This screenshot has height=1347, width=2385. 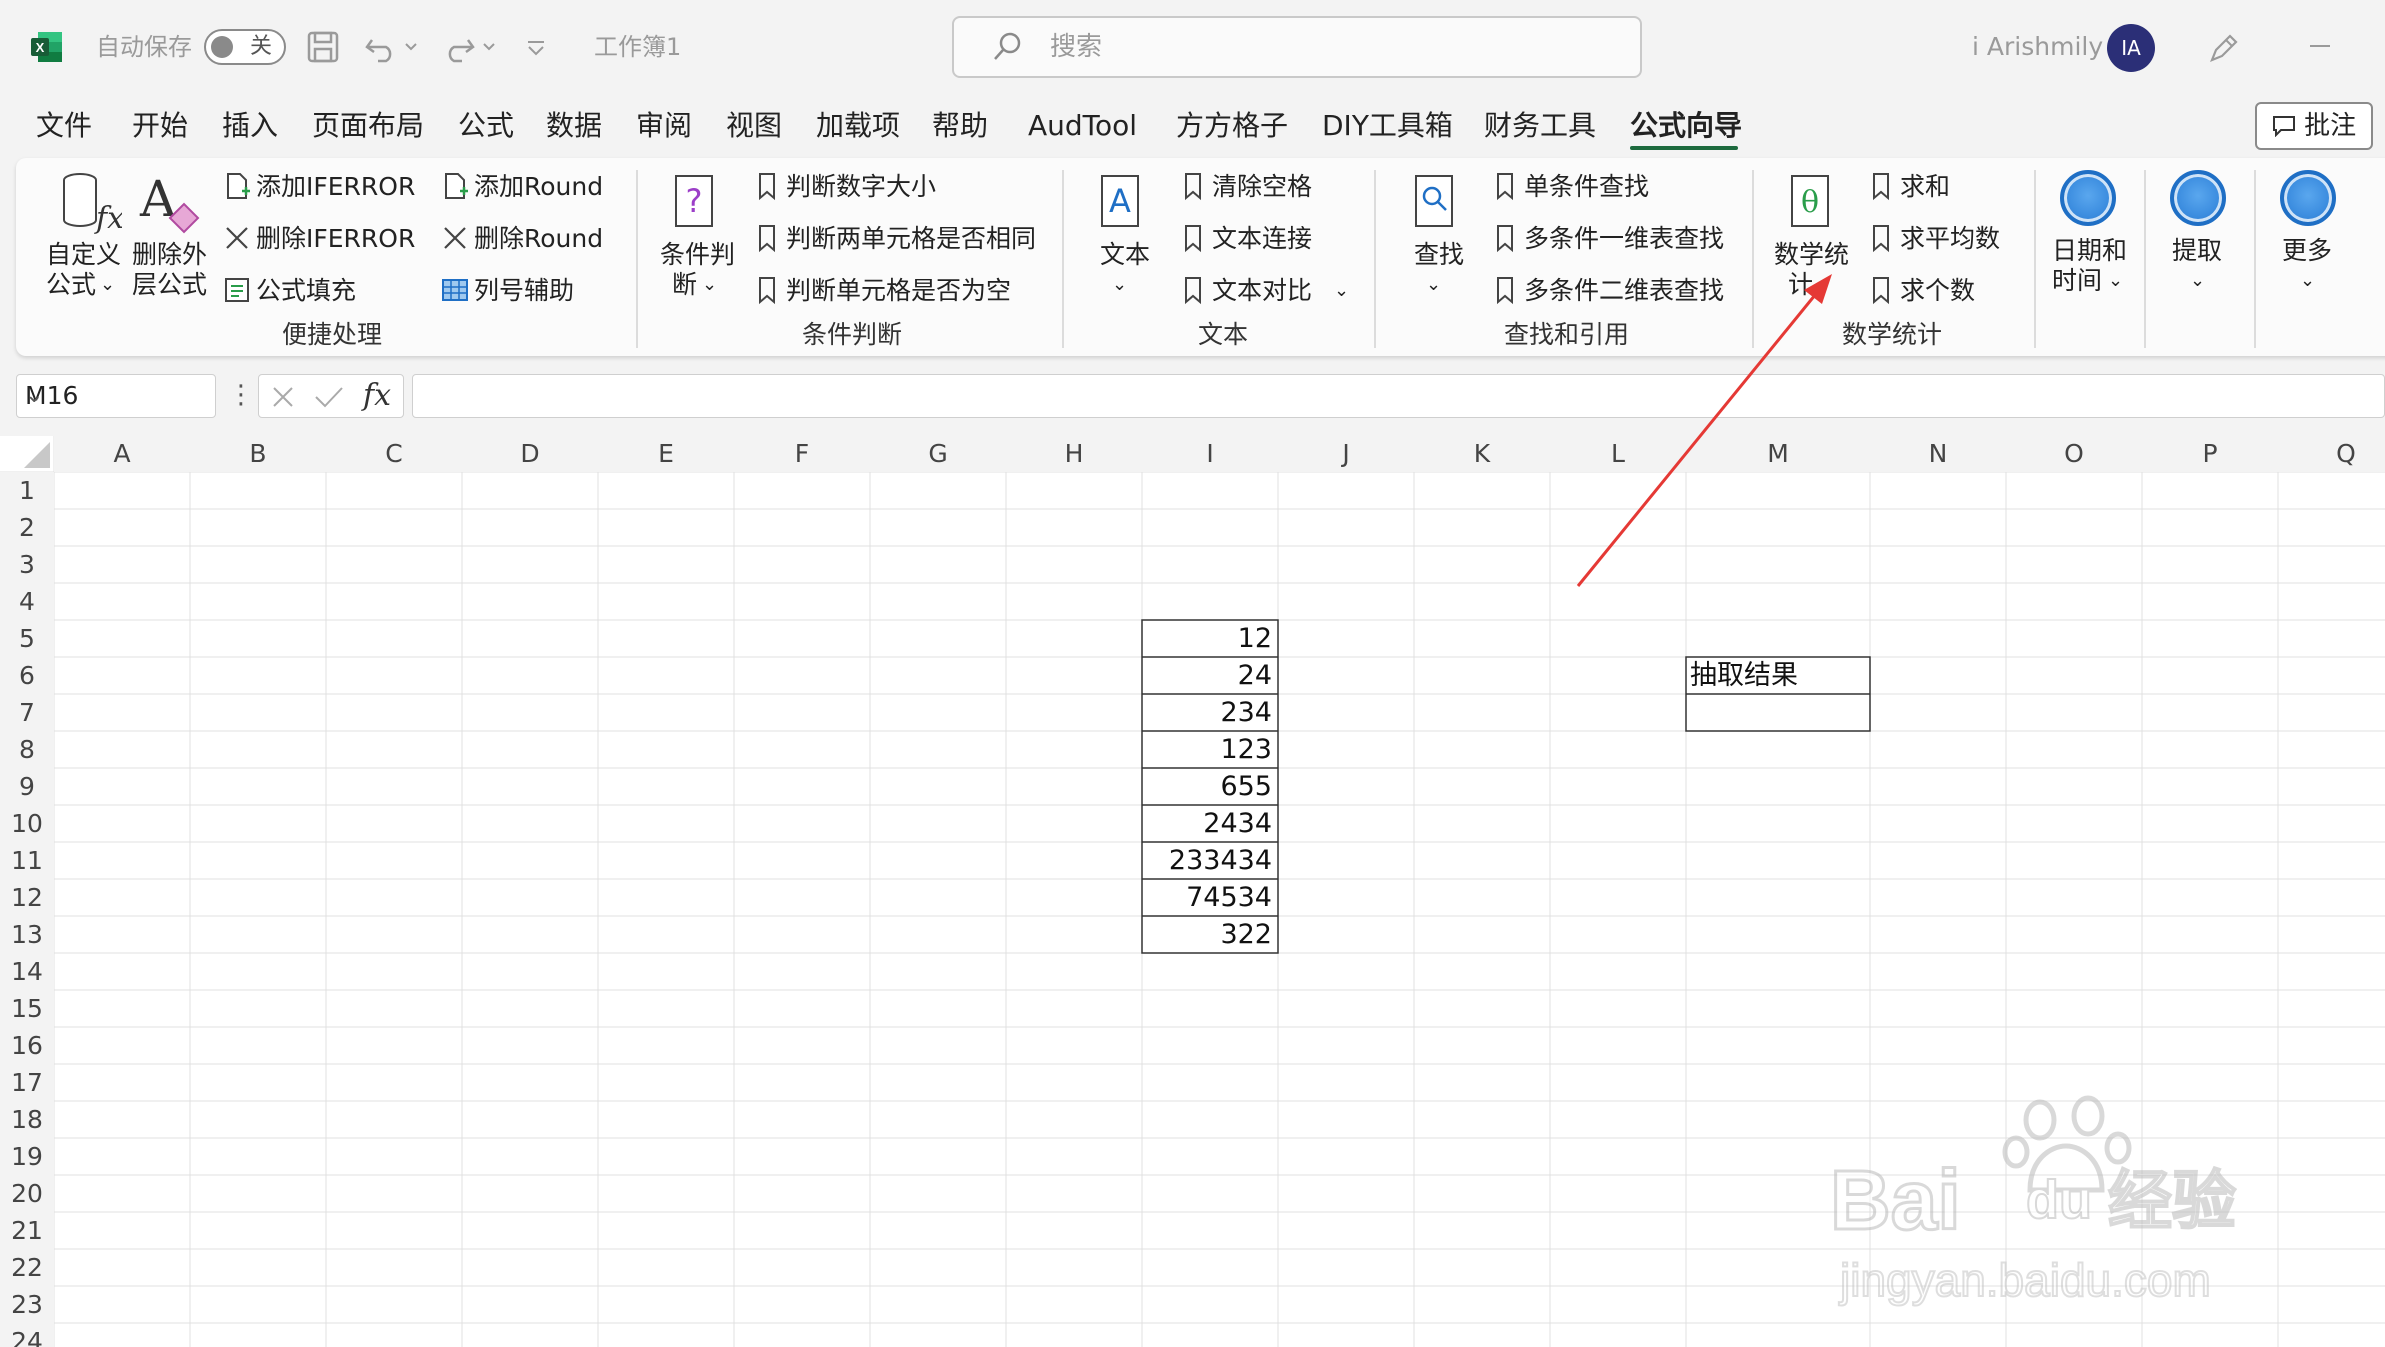 I want to click on row-header-19: 19, so click(x=27, y=1156).